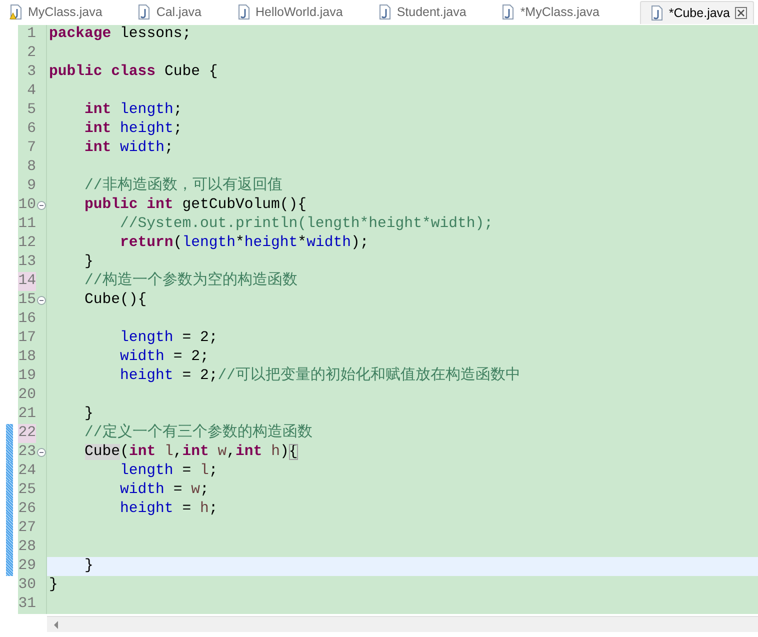 The width and height of the screenshot is (758, 637). What do you see at coordinates (120, 34) in the screenshot?
I see `code-line: package lessons;` at bounding box center [120, 34].